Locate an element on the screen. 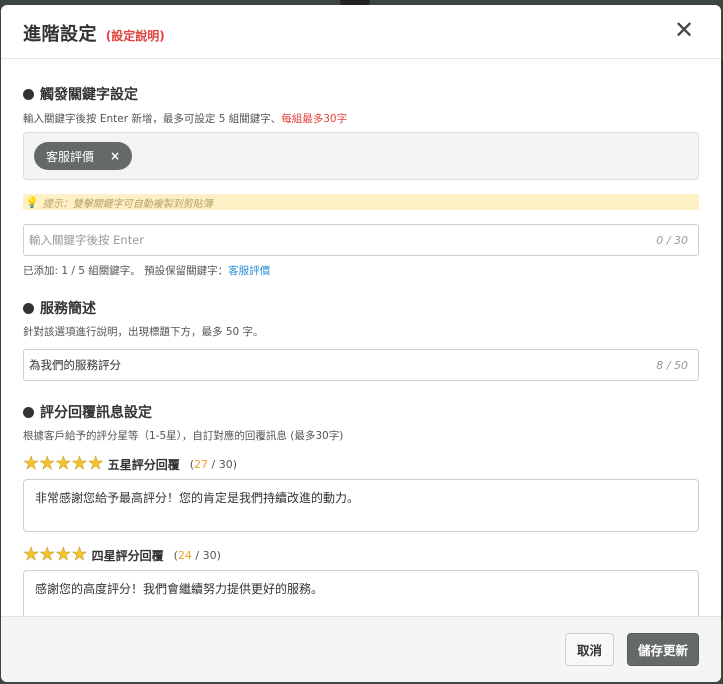 This screenshot has width=723, height=684. keyword-status-text: 已添加: 1 / 5 組關鍵字。 預設保留關鍵字： is located at coordinates (126, 271).